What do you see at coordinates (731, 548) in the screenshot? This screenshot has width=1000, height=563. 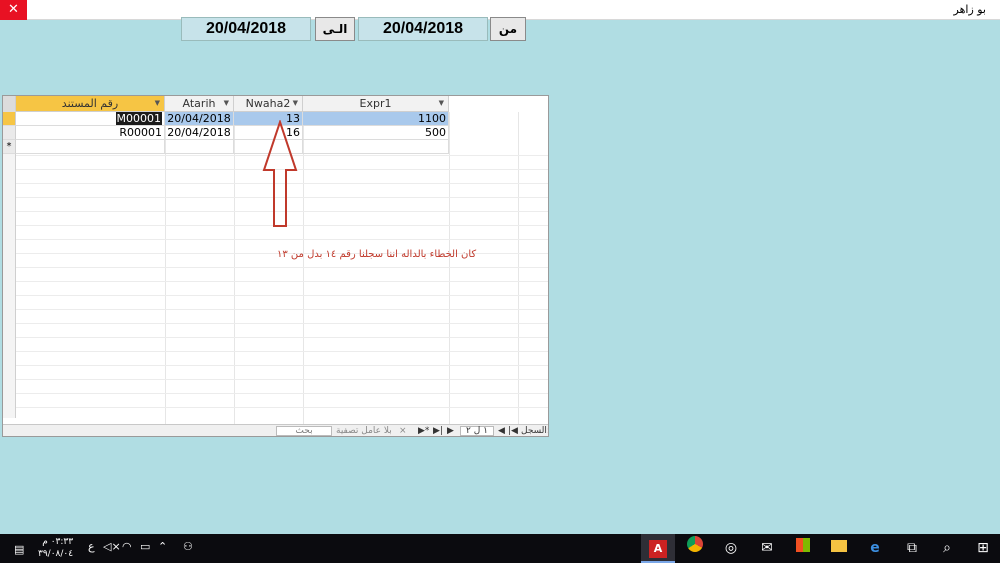 I see `app-icon: ◎` at bounding box center [731, 548].